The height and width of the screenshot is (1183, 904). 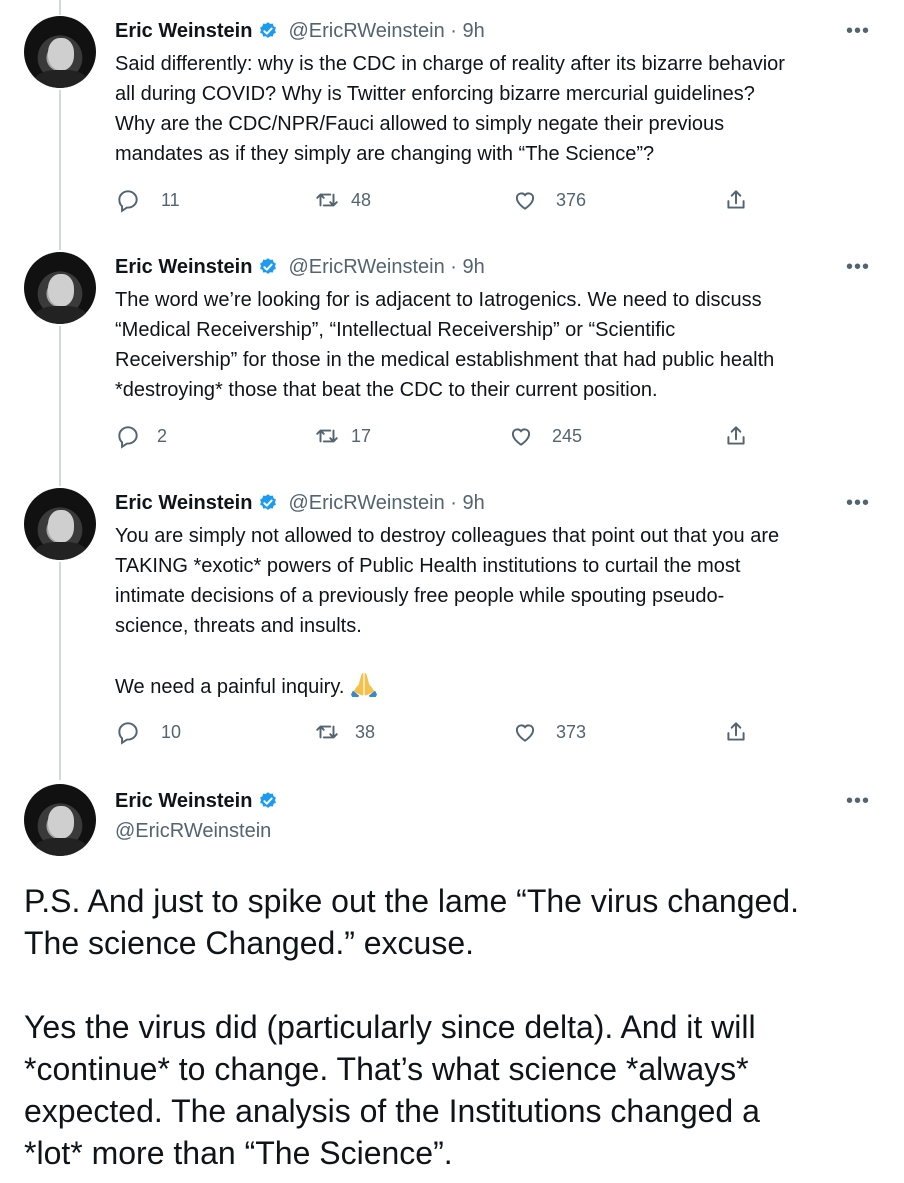 I want to click on like-button: 376, so click(x=549, y=200).